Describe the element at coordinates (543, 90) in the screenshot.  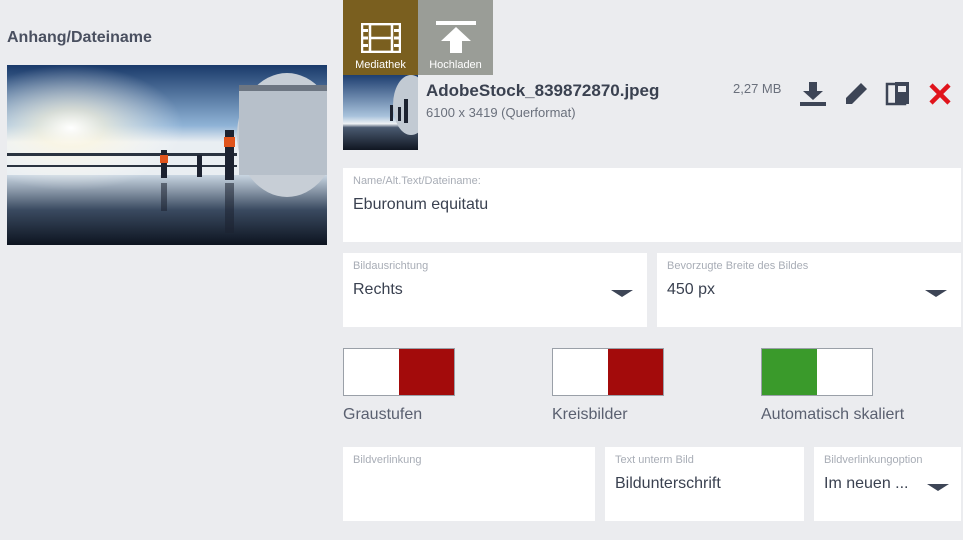
I see `file-name: AdobeStock_839872870.jpeg` at that location.